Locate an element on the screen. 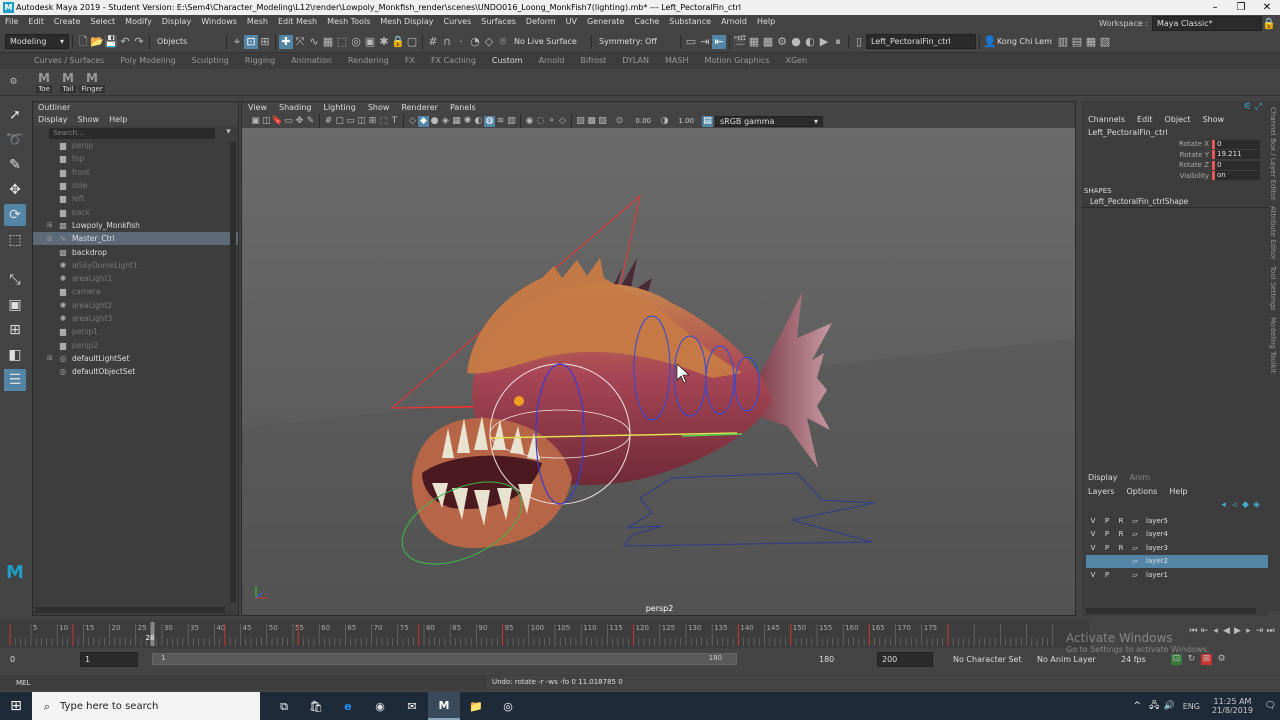 Image resolution: width=1280 pixels, height=720 pixels. make-live-icon: ⌾ is located at coordinates (503, 42).